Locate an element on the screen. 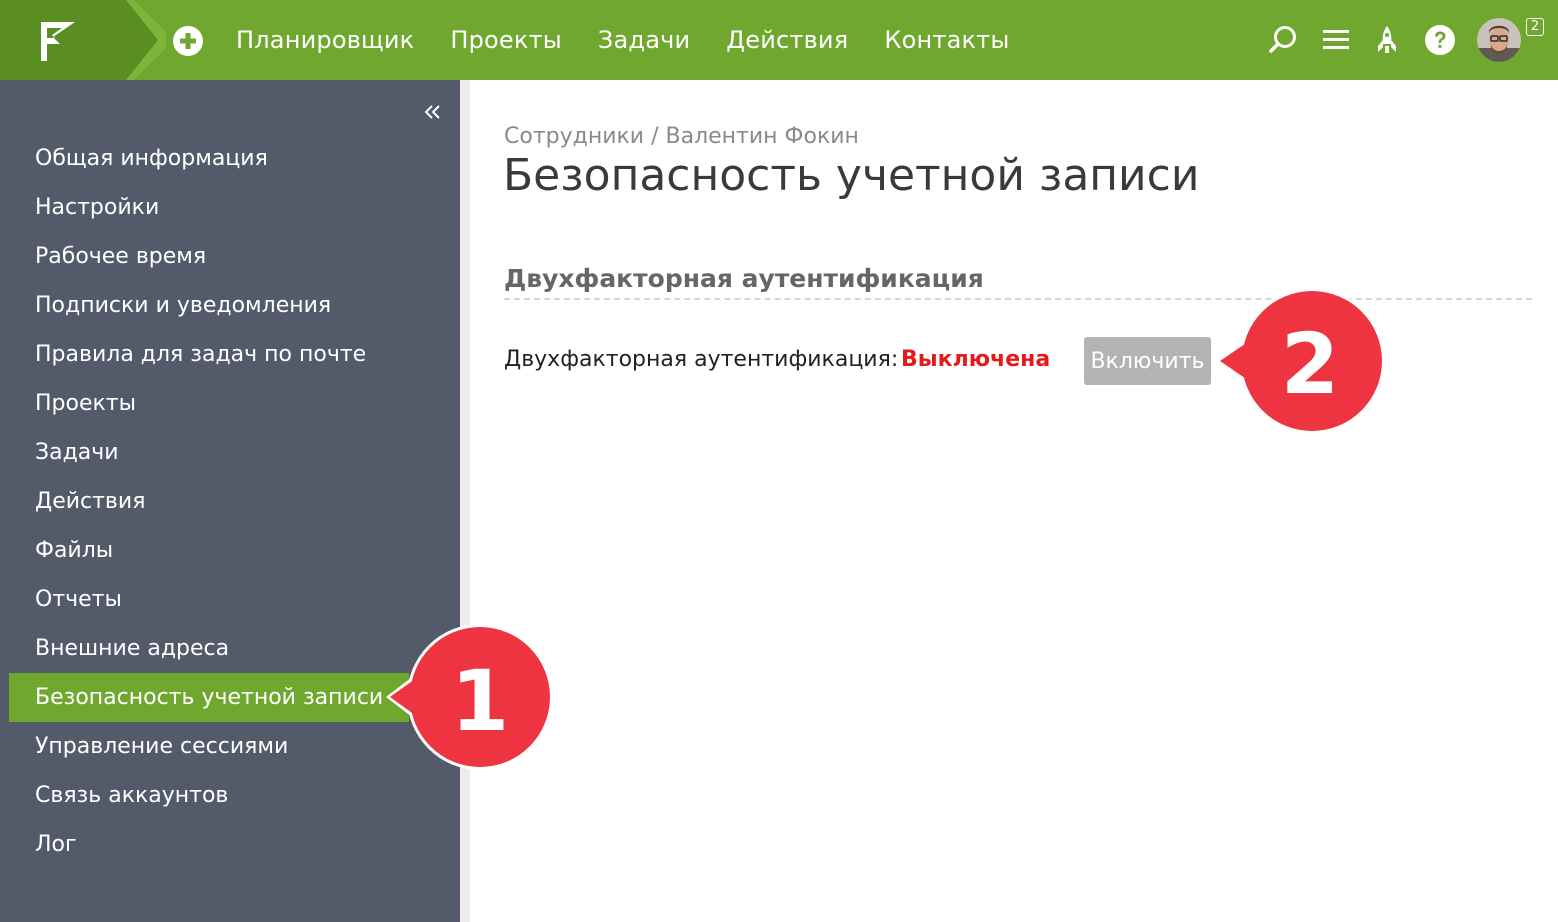  enable-tfa-button: Включить is located at coordinates (1147, 361).